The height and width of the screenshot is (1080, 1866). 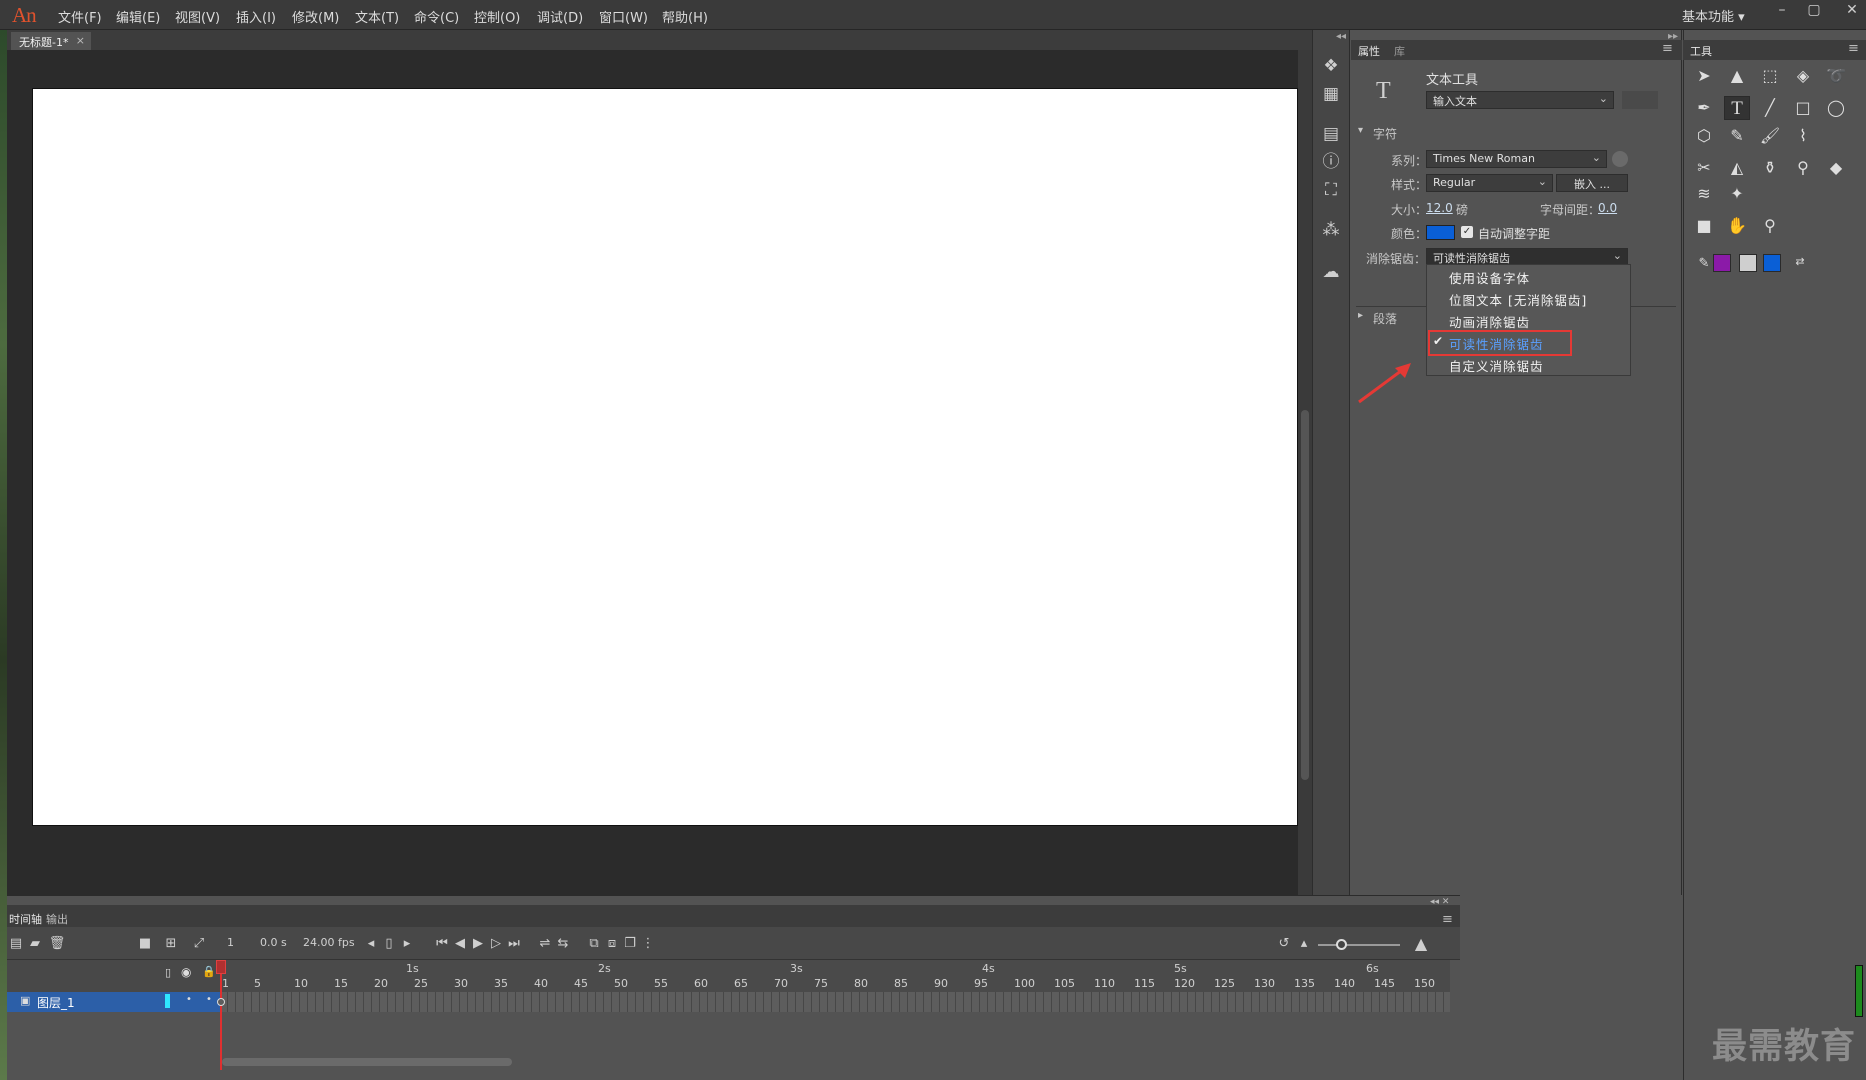 I want to click on text-color-swatch, so click(x=1440, y=232).